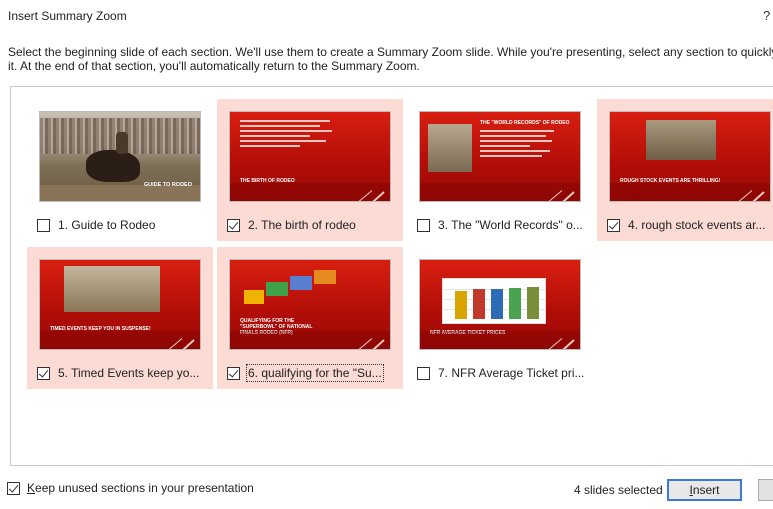  What do you see at coordinates (67, 16) in the screenshot?
I see `dialog-title: Insert Summary Zoom` at bounding box center [67, 16].